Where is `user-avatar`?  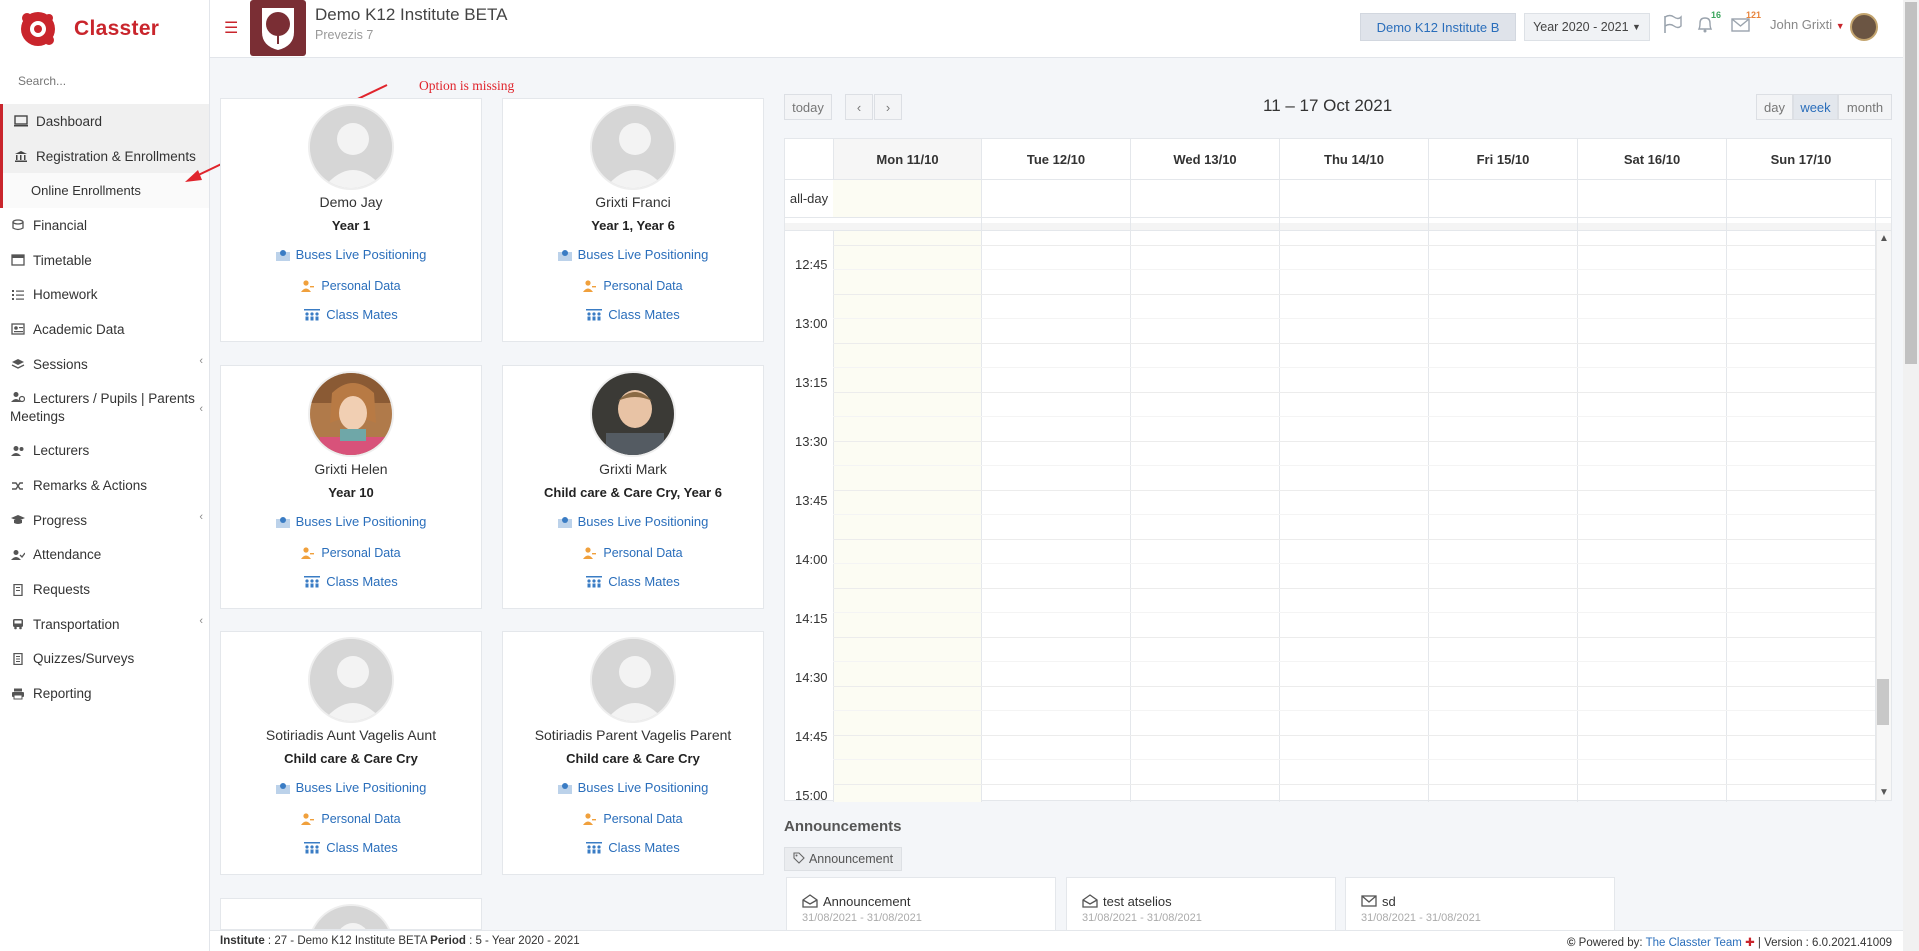 user-avatar is located at coordinates (1864, 27).